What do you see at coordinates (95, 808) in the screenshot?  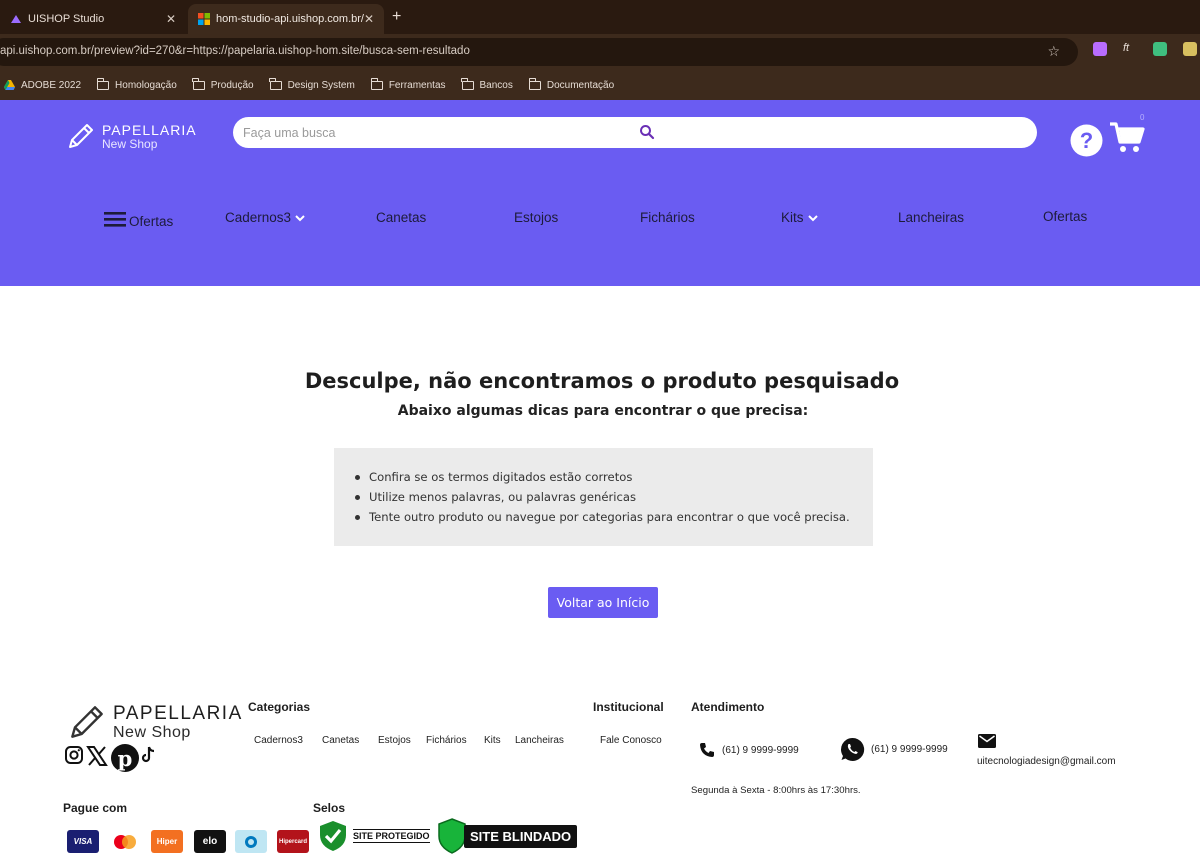 I see `payment-heading: Pague com` at bounding box center [95, 808].